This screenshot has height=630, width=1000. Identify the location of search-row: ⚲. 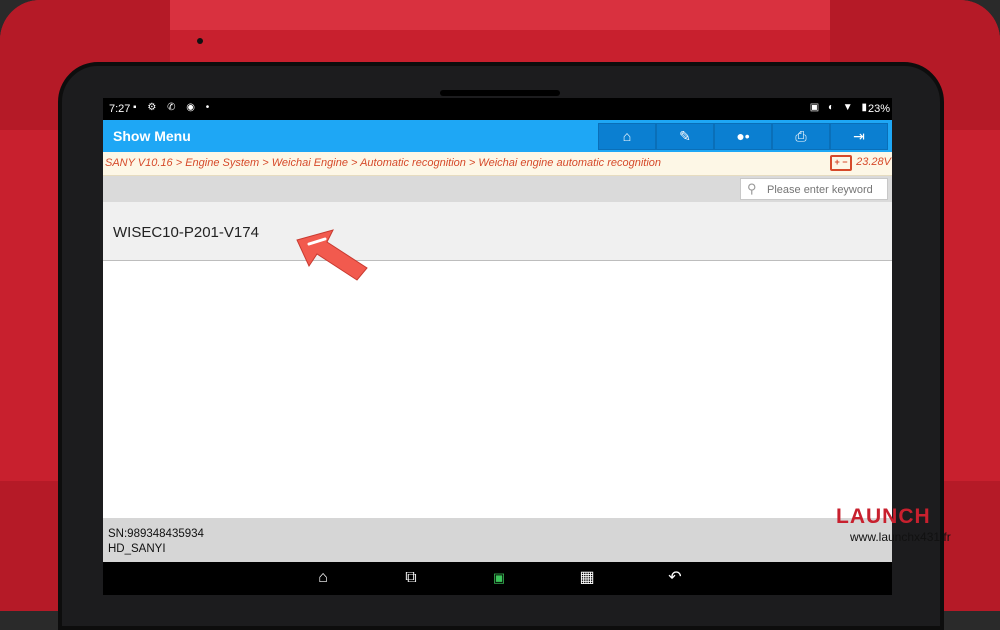
(497, 189).